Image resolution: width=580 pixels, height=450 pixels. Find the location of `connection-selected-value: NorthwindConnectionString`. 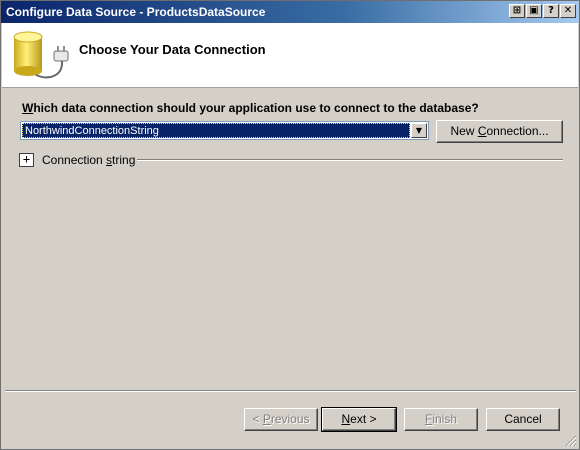

connection-selected-value: NorthwindConnectionString is located at coordinates (216, 130).